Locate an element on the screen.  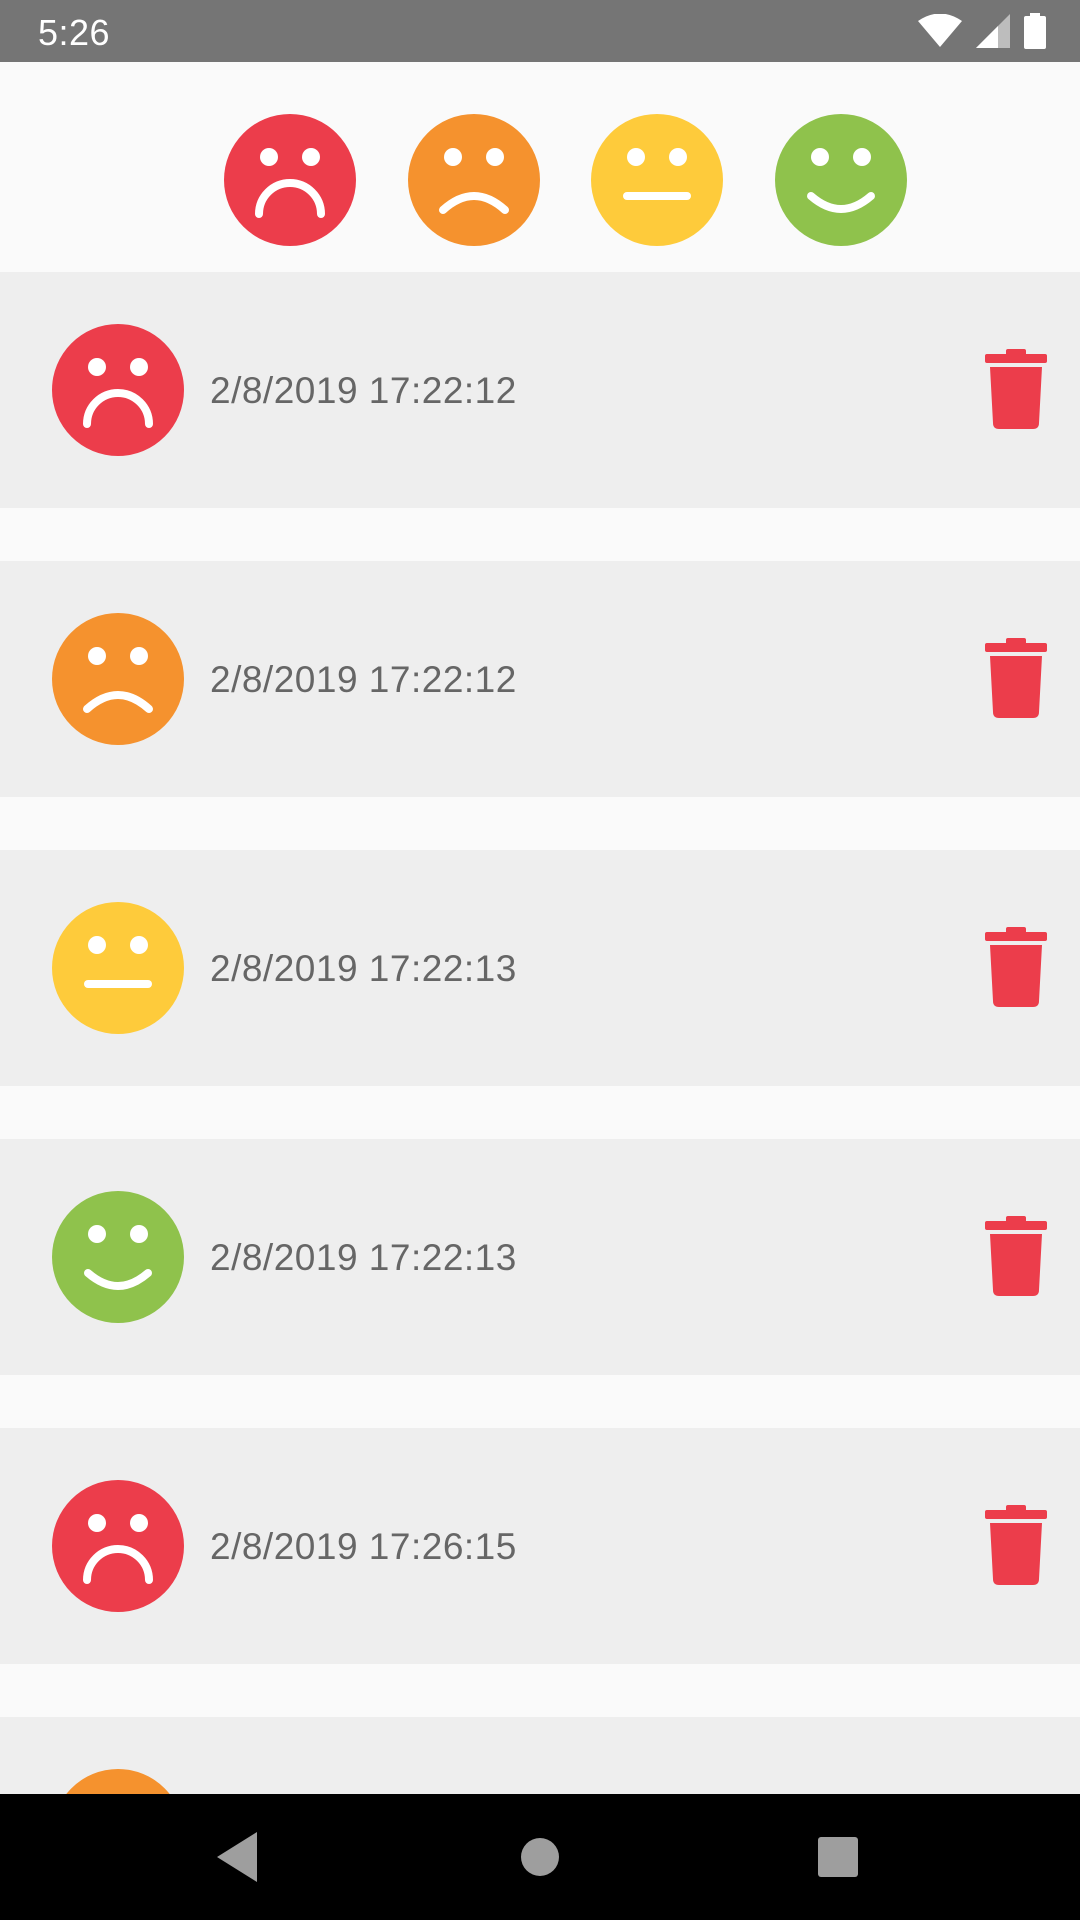
cell-signal-icon is located at coordinates (993, 33).